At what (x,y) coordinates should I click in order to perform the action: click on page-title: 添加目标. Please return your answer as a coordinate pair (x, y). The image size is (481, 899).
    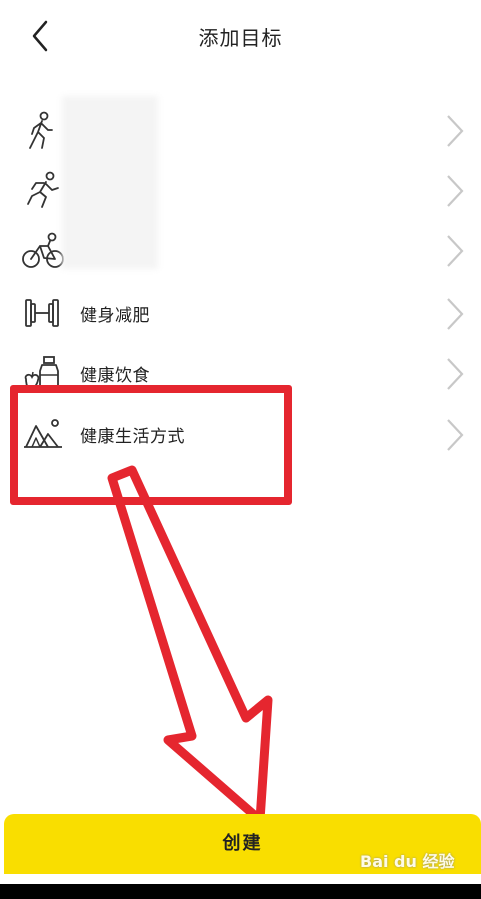
    Looking at the image, I should click on (240, 38).